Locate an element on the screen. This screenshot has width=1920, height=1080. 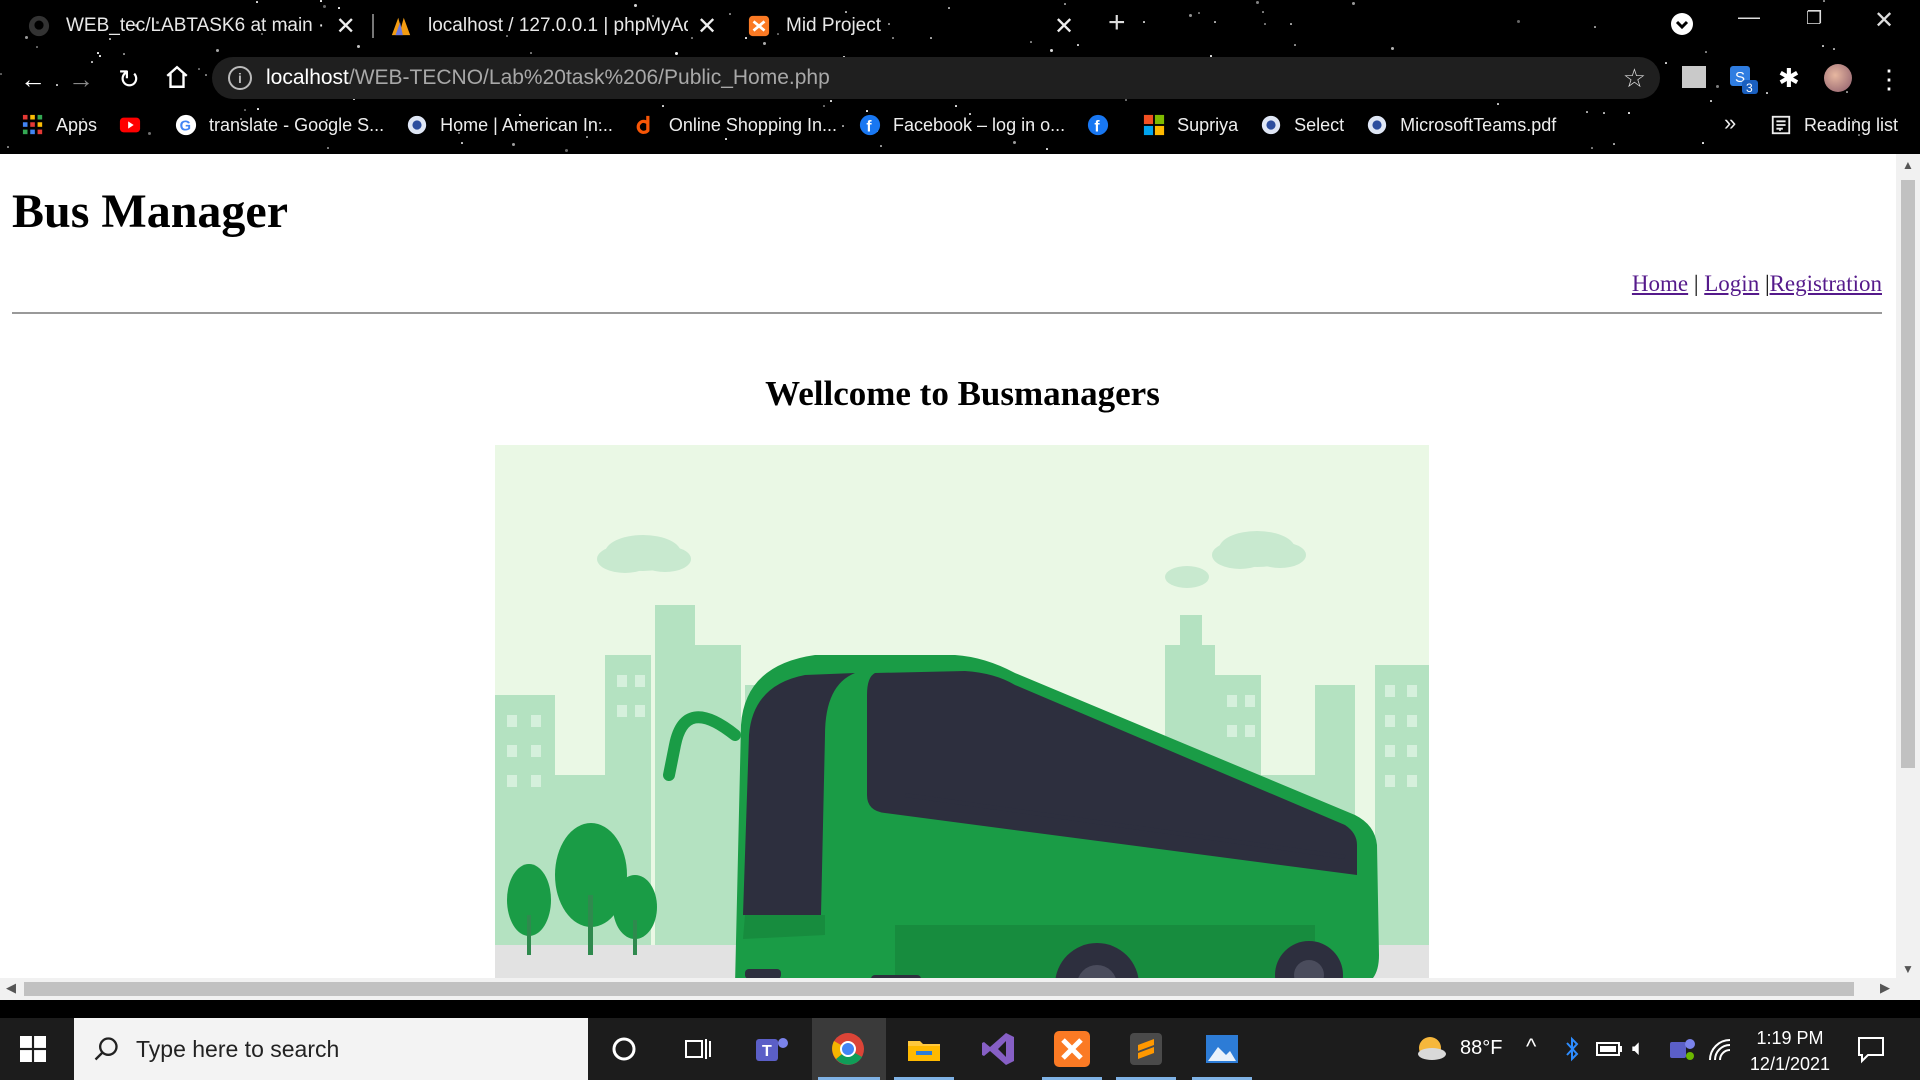
bookmarks-overflow-button: » is located at coordinates (1730, 123).